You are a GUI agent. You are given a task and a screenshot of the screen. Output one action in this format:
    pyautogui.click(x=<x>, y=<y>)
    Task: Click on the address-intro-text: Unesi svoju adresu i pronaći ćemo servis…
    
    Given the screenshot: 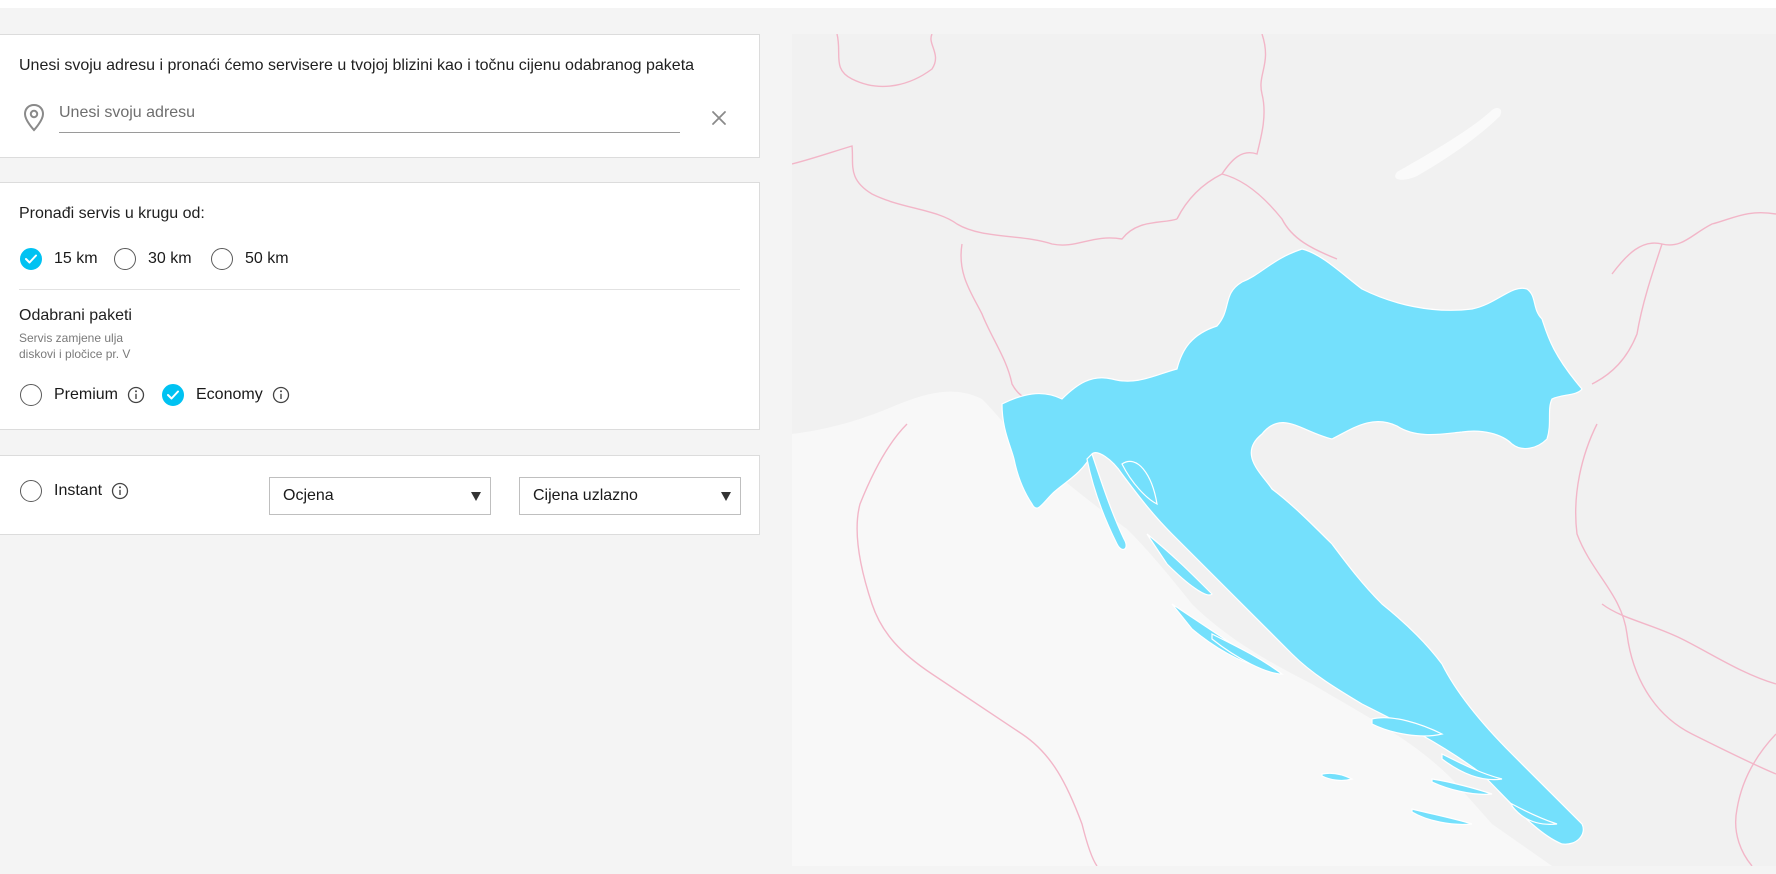 What is the action you would take?
    pyautogui.click(x=357, y=65)
    